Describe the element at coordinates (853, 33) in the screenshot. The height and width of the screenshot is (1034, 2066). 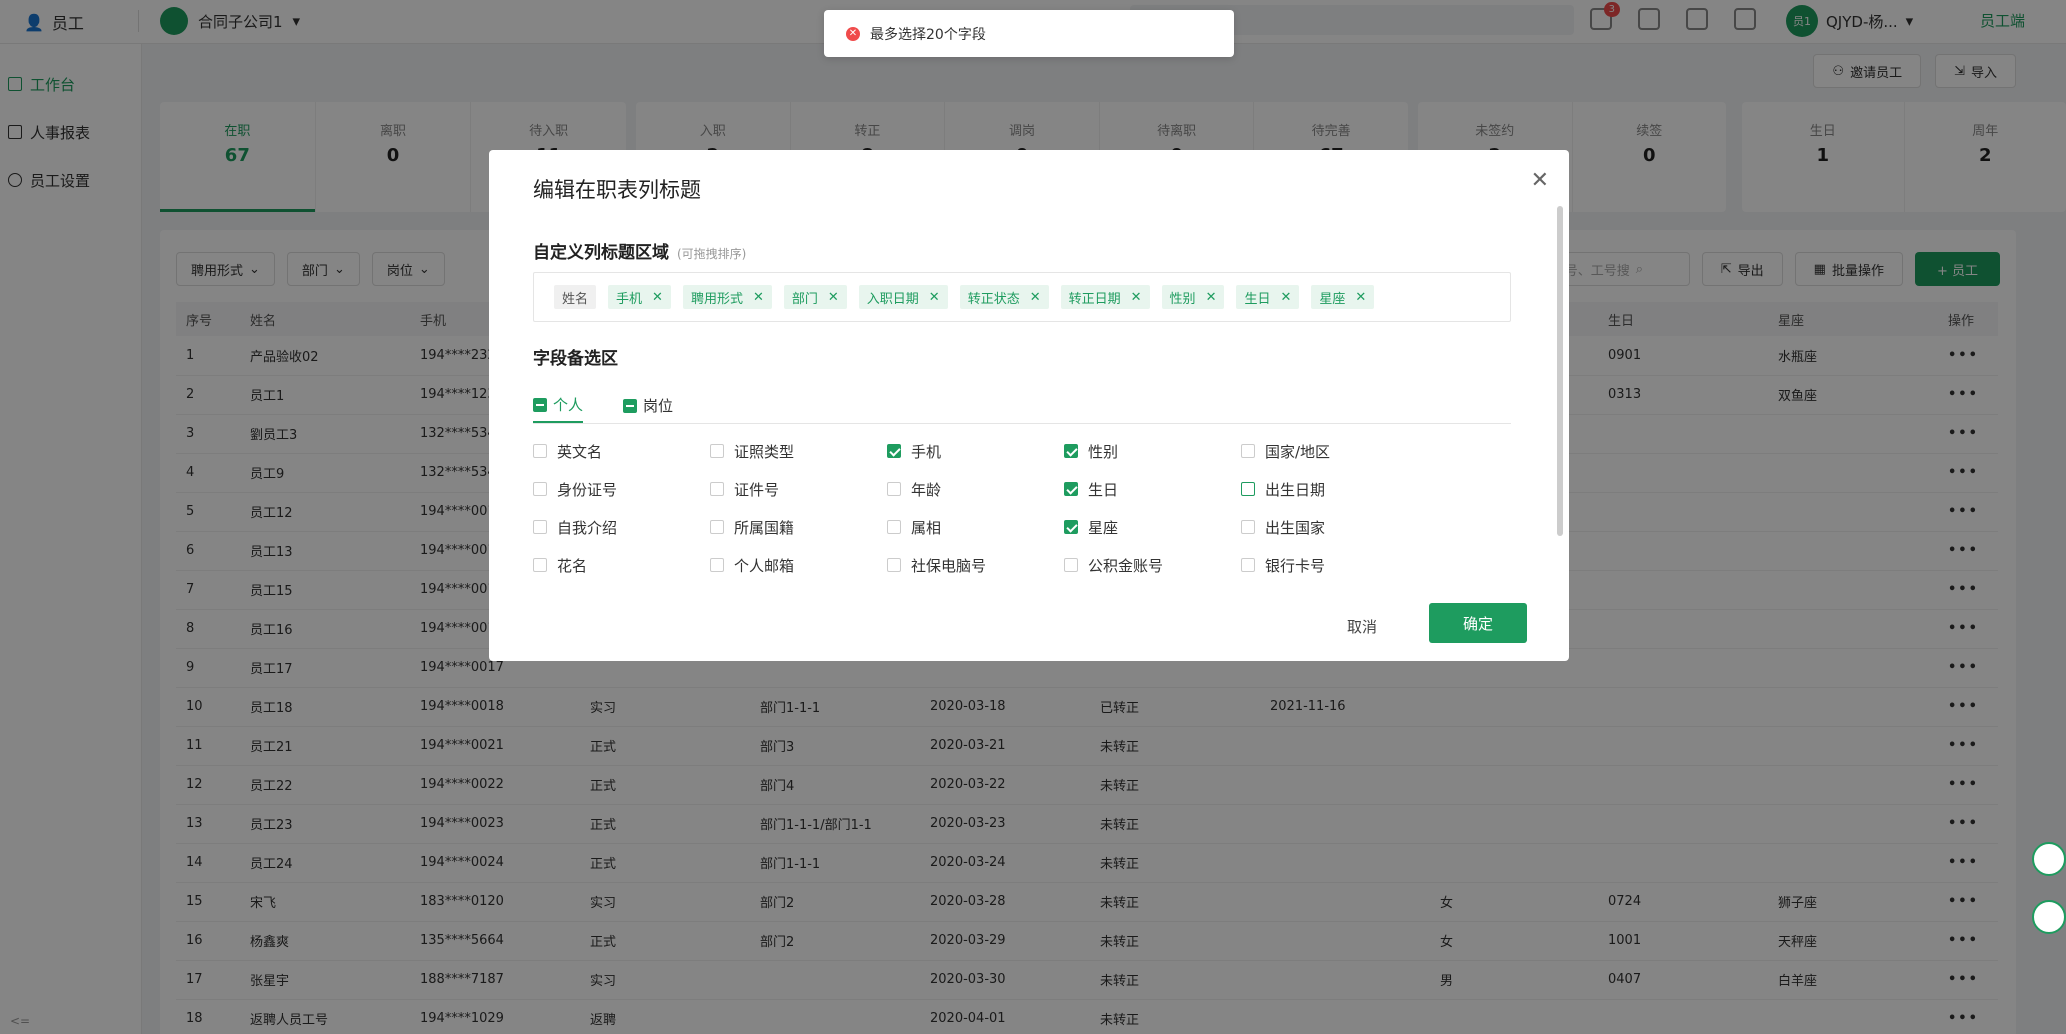
I see `error-icon: ✕` at that location.